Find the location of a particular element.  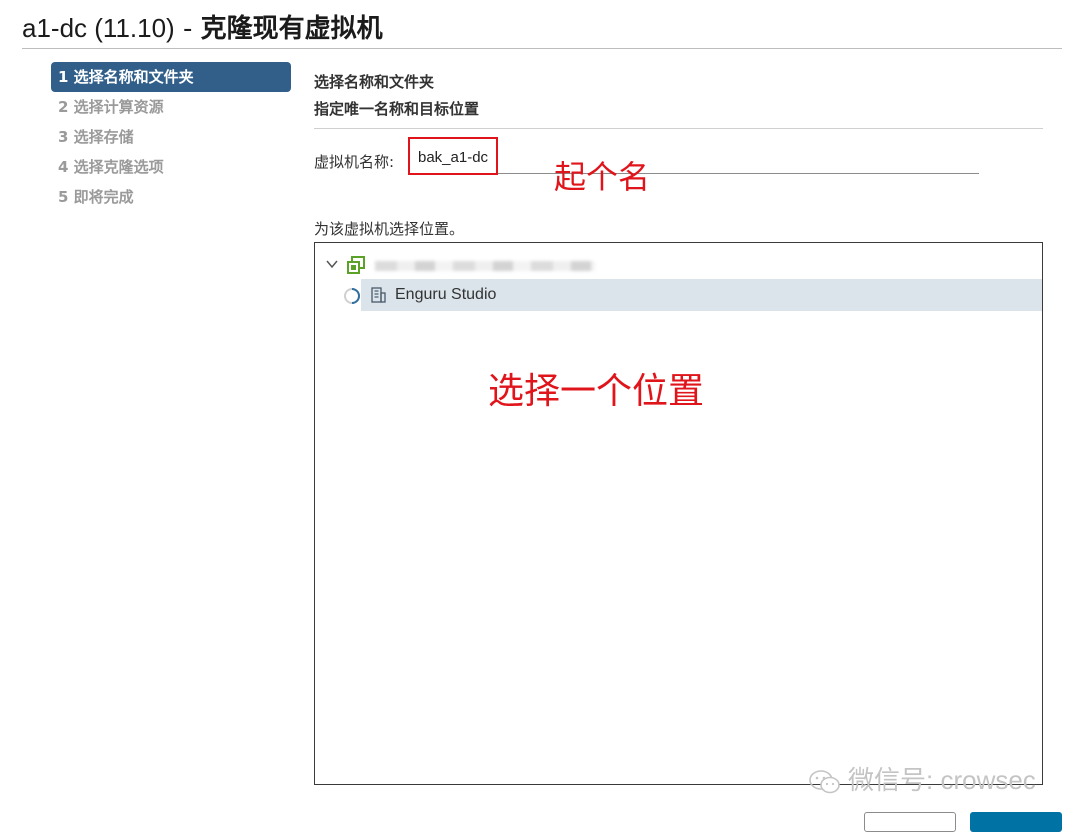

wizard-title: a1-dc (11.10) - 克隆现有虚拟机 is located at coordinates (202, 26).